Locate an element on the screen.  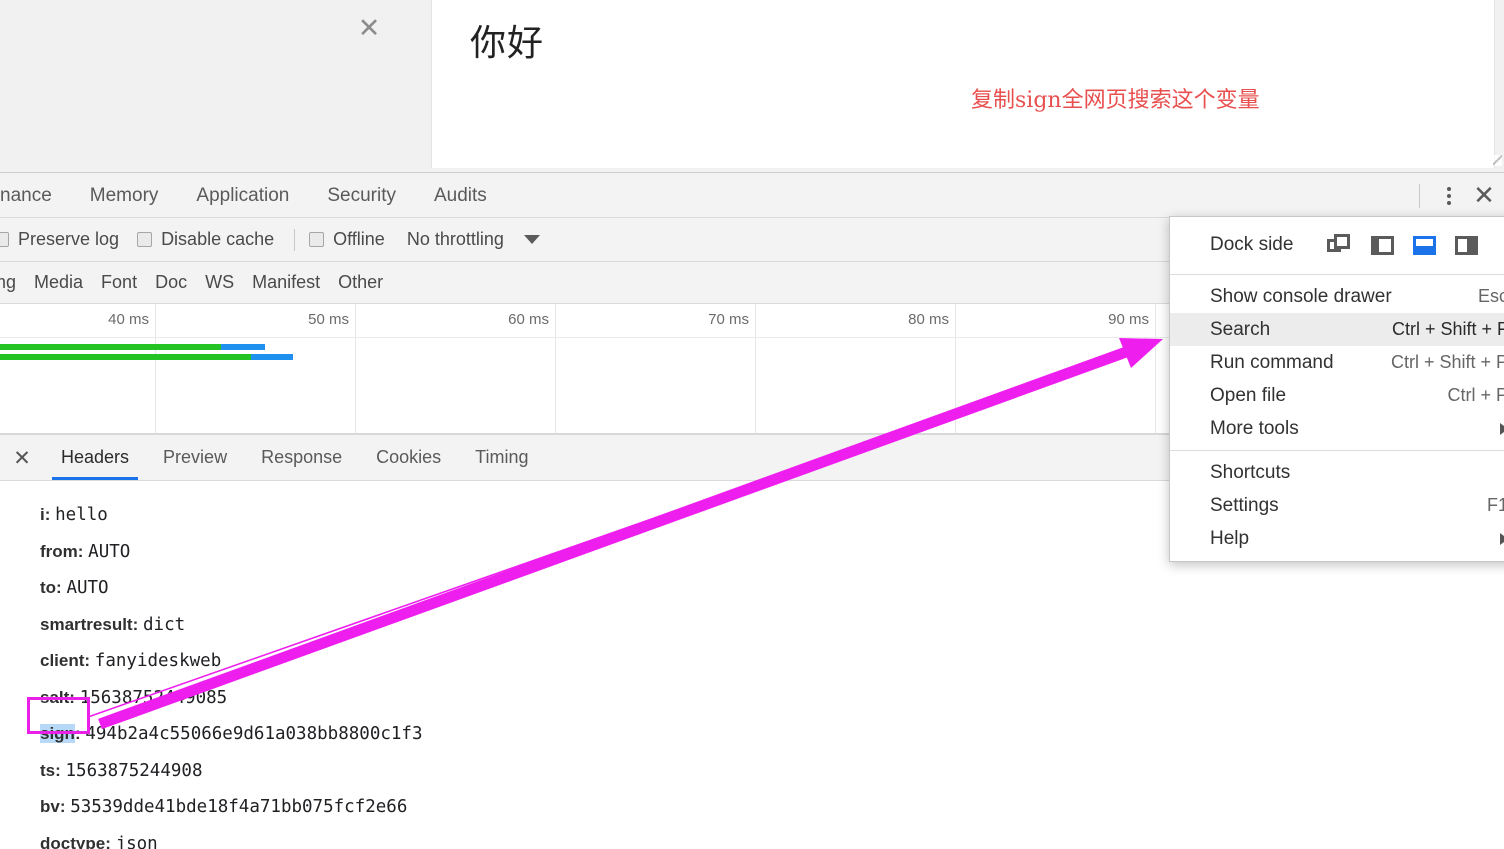
detail-tab-preview: Preview is located at coordinates (195, 457).